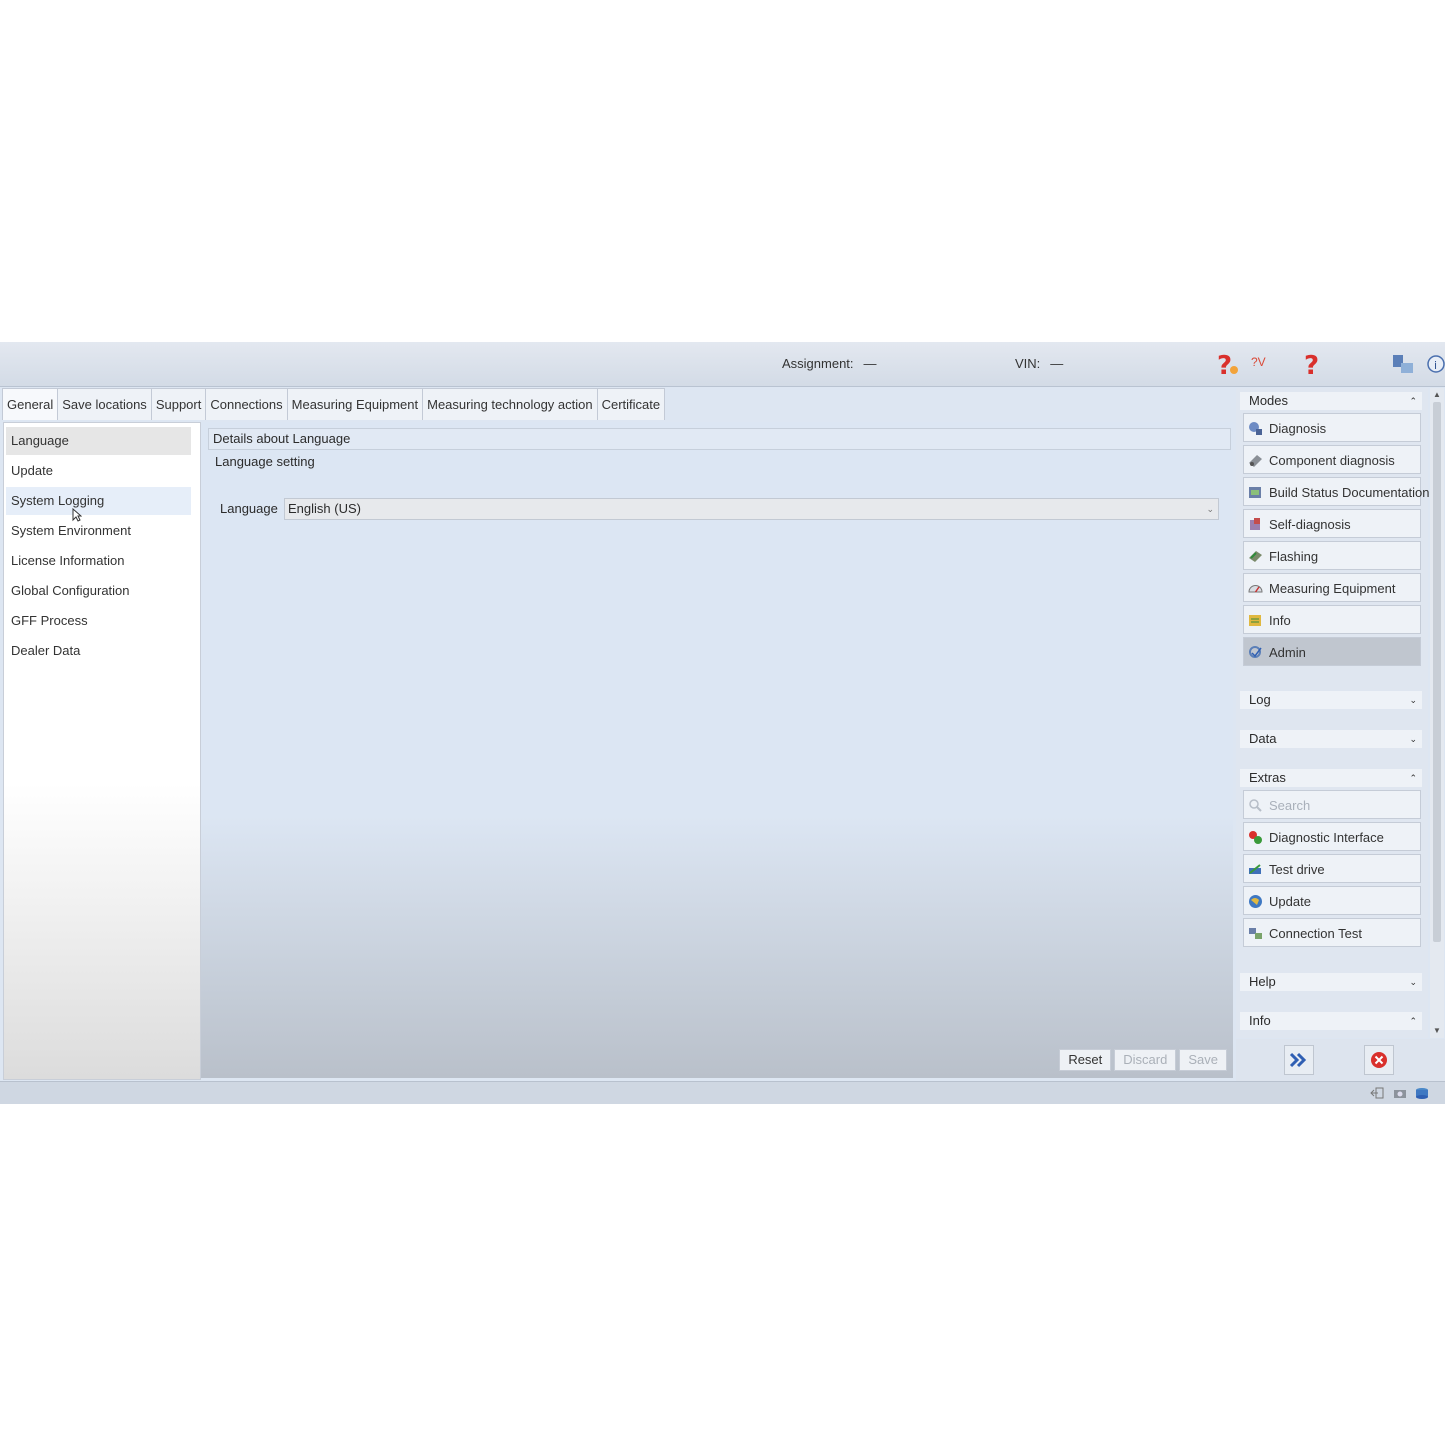  Describe the element at coordinates (1331, 401) in the screenshot. I see `modes-header: Modes ⌃` at that location.